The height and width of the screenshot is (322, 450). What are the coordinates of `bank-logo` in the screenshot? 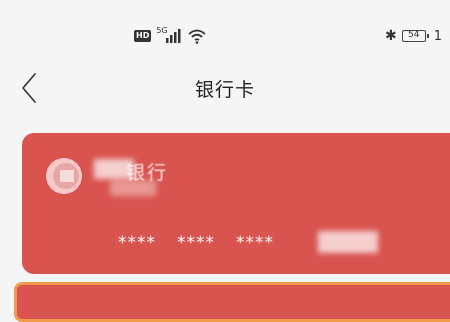 It's located at (64, 176).